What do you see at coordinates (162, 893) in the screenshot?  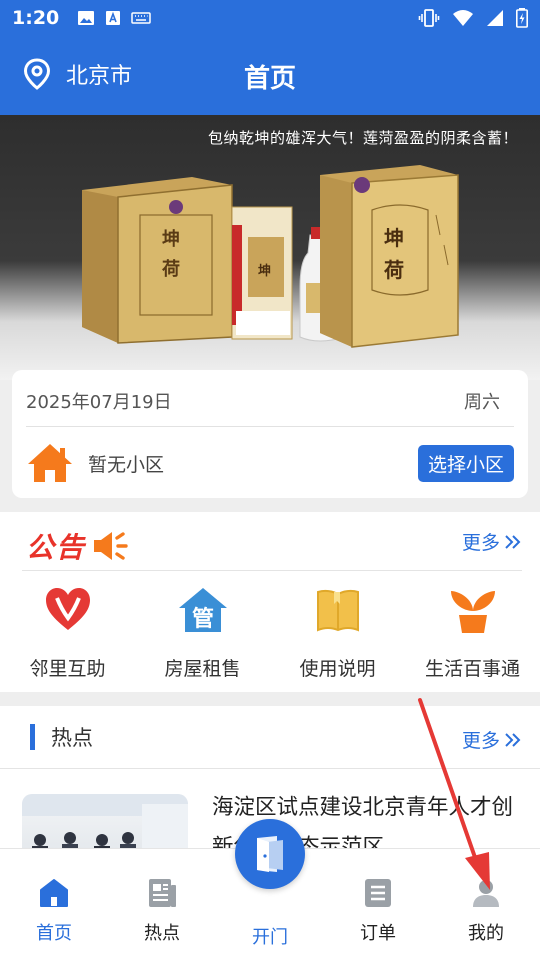 I see `newspaper-icon` at bounding box center [162, 893].